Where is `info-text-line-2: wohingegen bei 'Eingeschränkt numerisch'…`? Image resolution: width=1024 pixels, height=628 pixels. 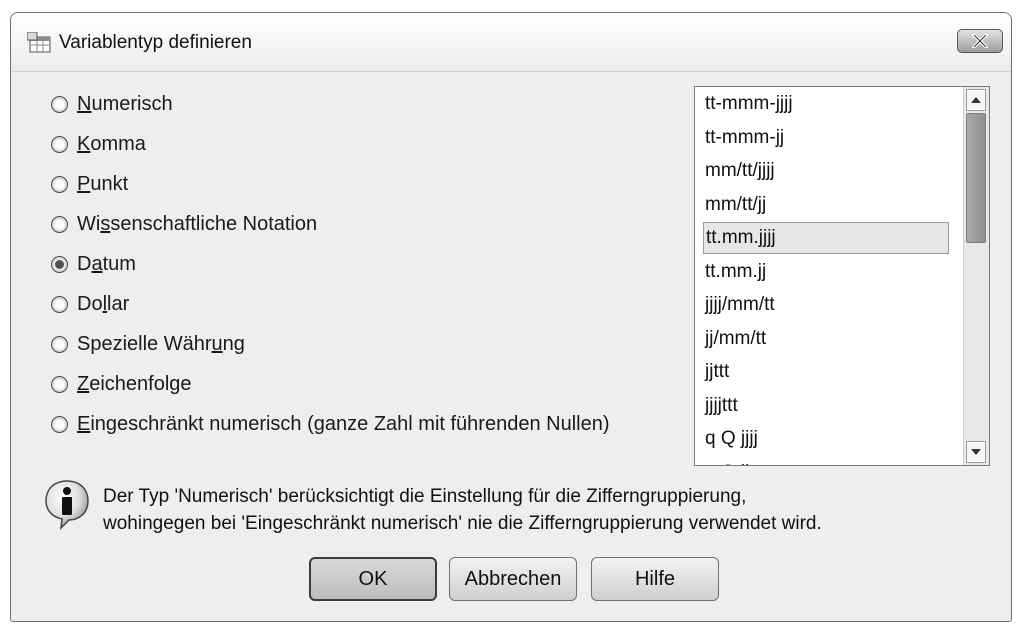 info-text-line-2: wohingegen bei 'Eingeschränkt numerisch'… is located at coordinates (462, 523).